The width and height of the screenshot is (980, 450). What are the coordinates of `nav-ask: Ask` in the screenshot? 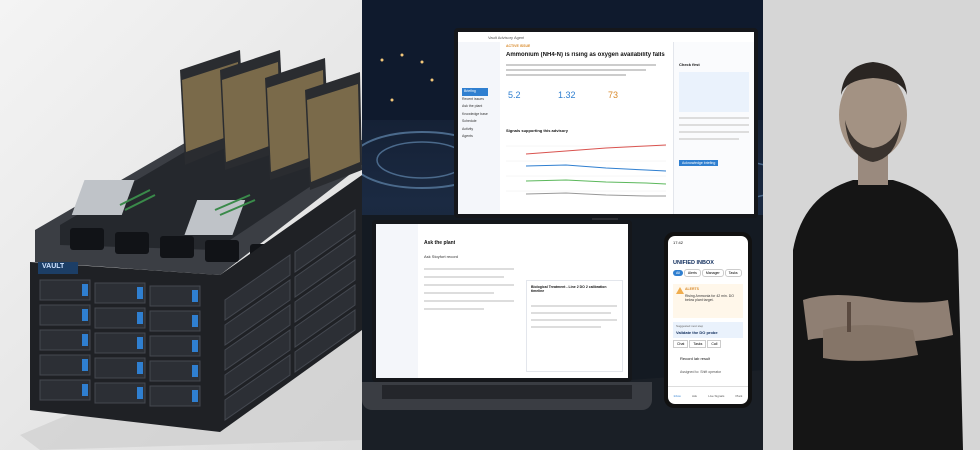 It's located at (694, 396).